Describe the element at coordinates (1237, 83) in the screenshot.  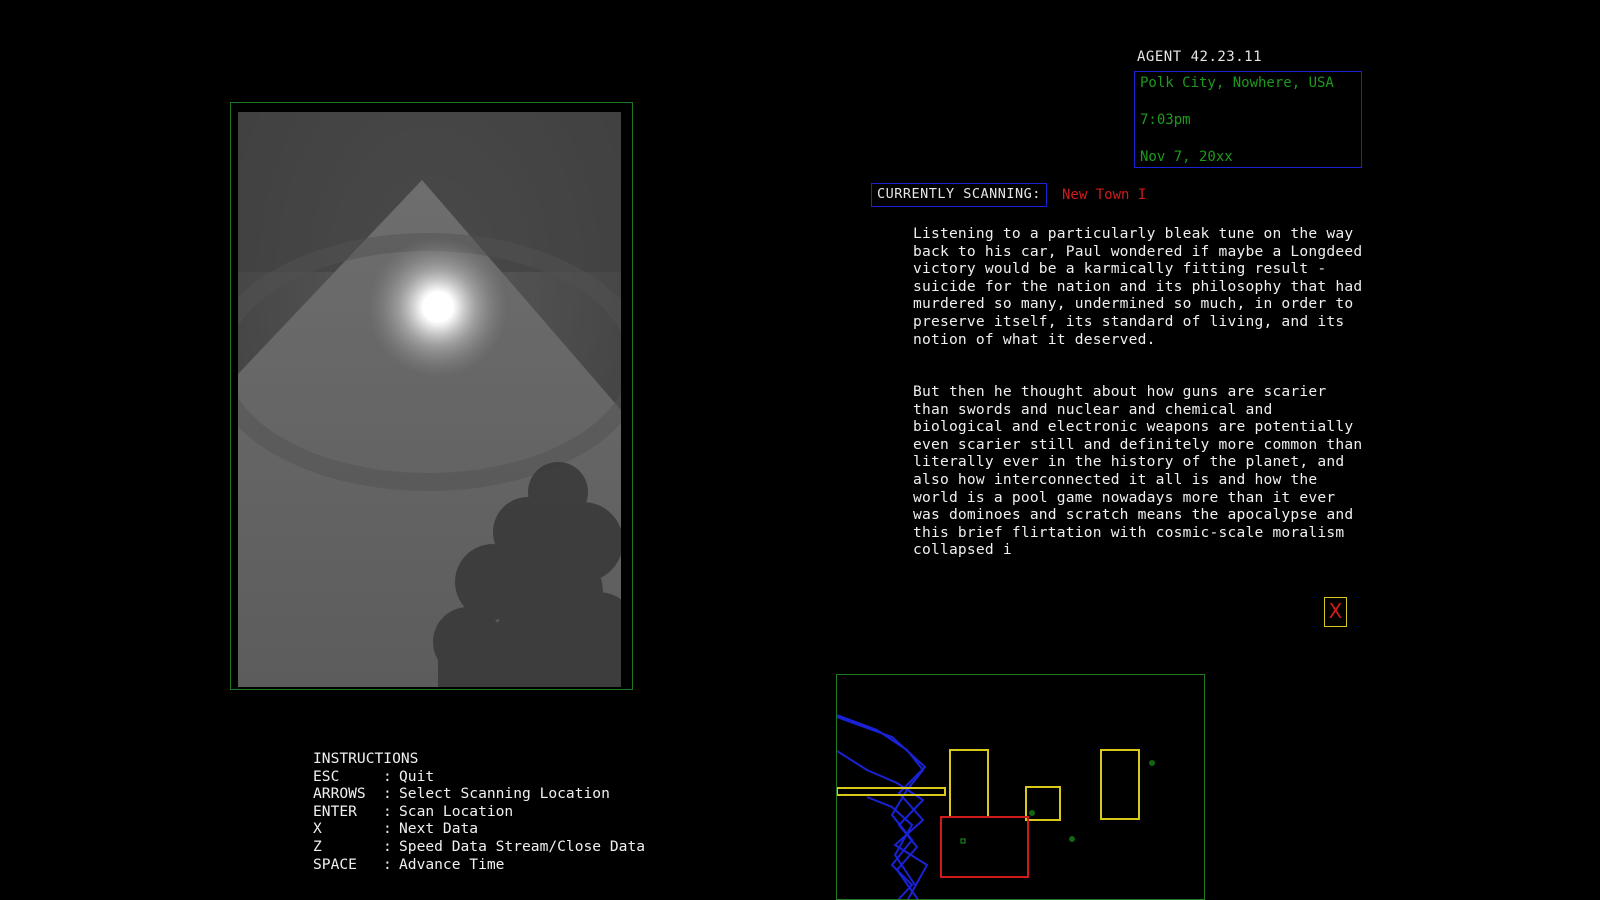
I see `agent-location: Polk City, Nowhere, USA` at that location.